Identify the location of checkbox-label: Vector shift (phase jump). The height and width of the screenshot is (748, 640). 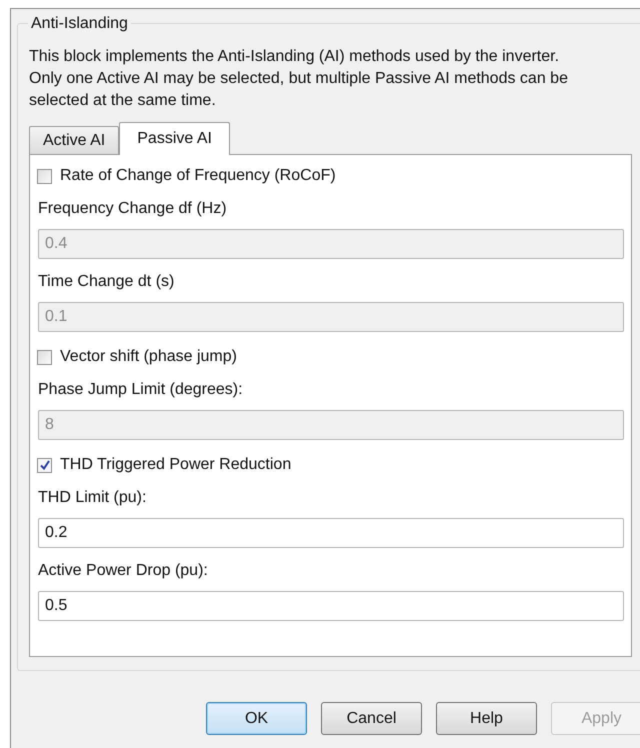
(148, 357).